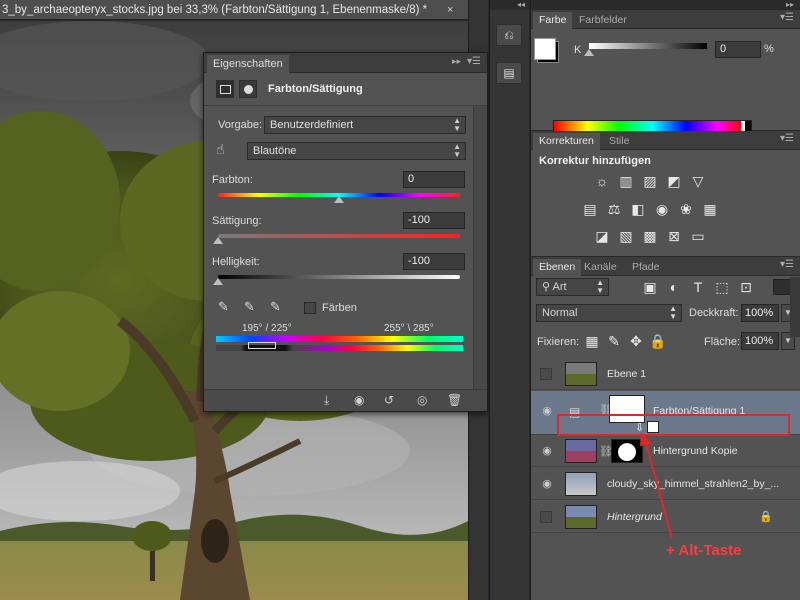  What do you see at coordinates (648, 46) in the screenshot?
I see `k-slider` at bounding box center [648, 46].